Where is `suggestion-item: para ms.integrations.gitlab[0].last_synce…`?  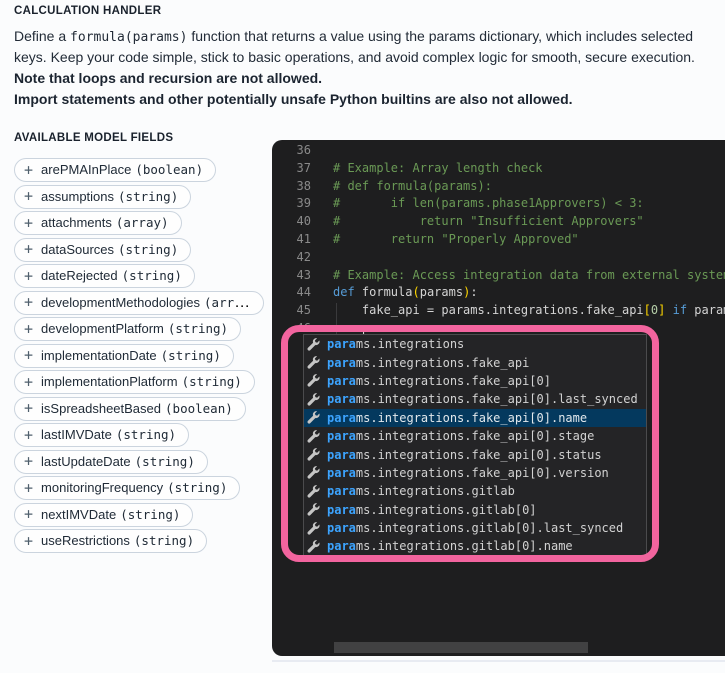 suggestion-item: para ms.integrations.gitlab[0].last_synce… is located at coordinates (475, 528).